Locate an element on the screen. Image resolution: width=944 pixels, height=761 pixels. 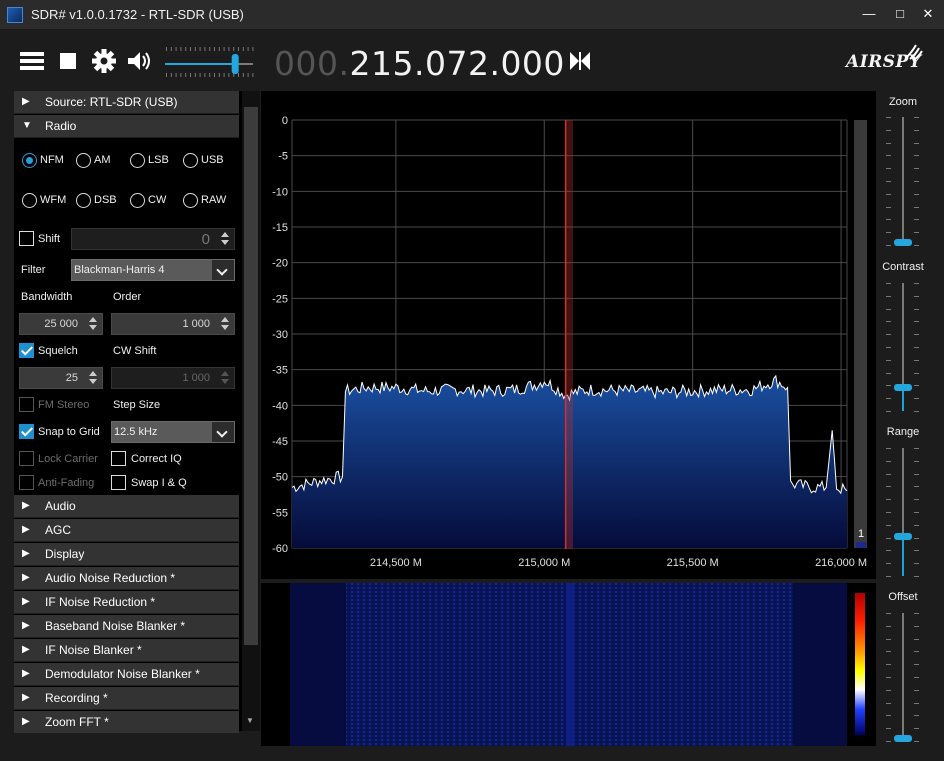
lock-carrier-checkbox is located at coordinates (26, 458).